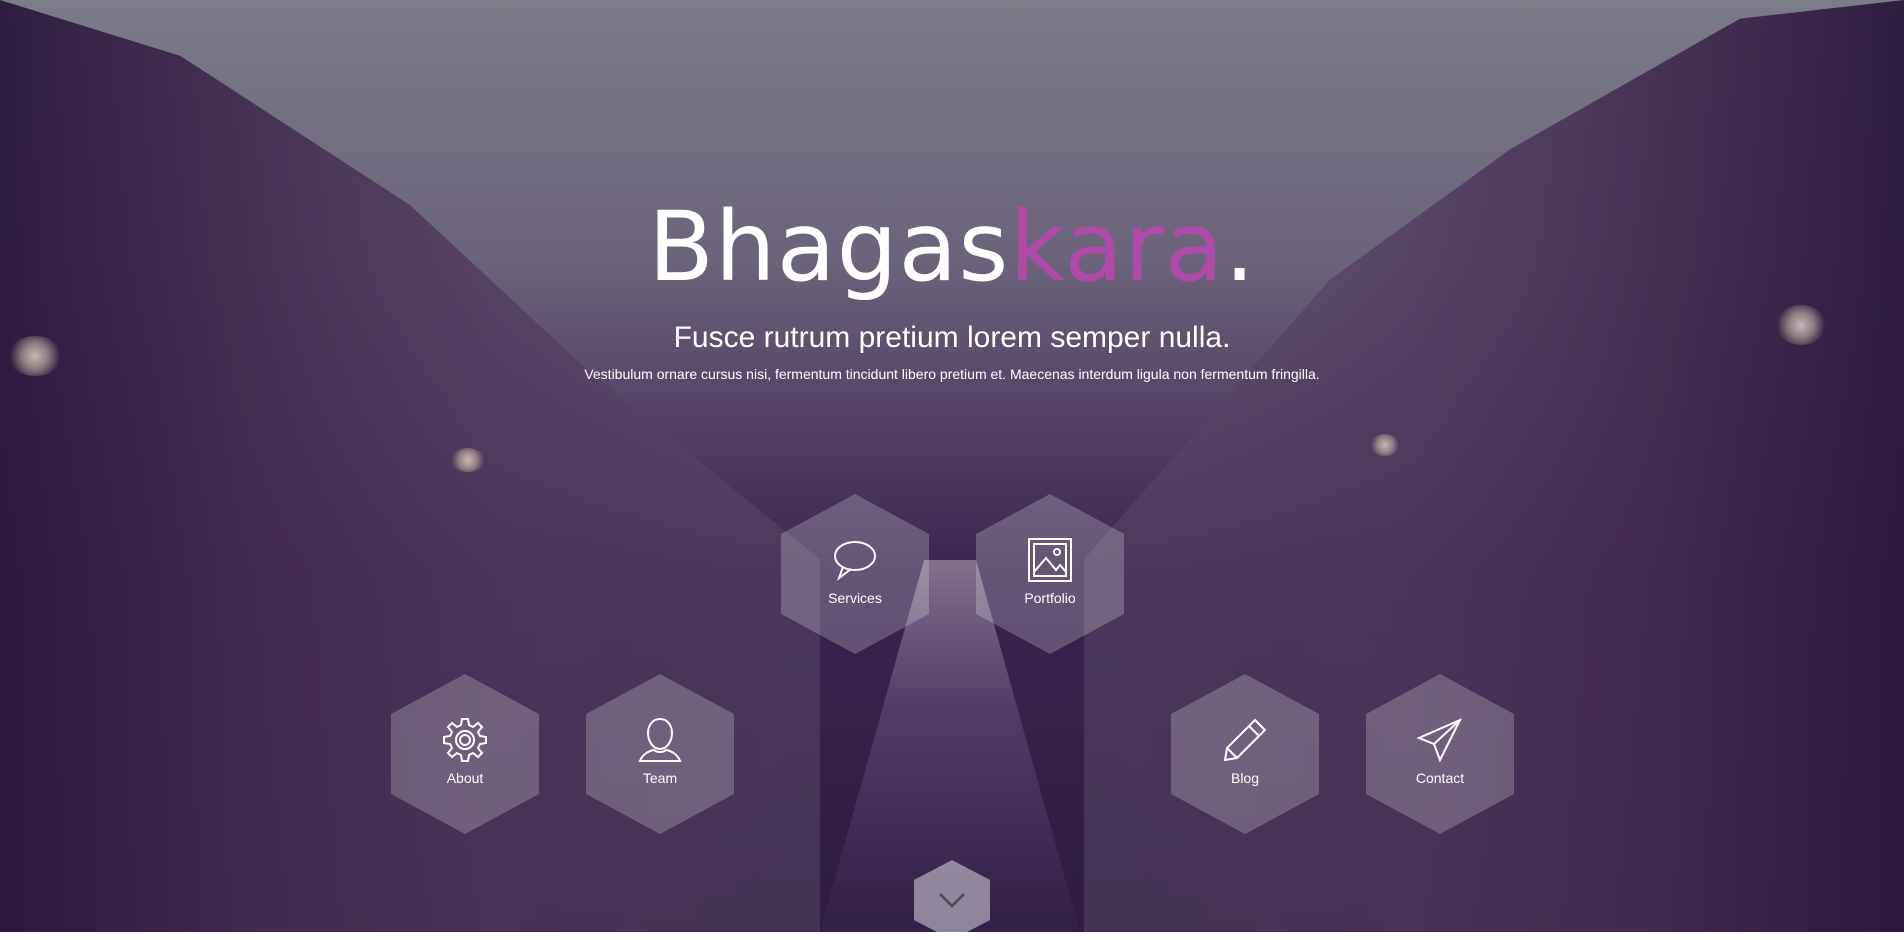 The width and height of the screenshot is (1904, 940). Describe the element at coordinates (660, 778) in the screenshot. I see `team-label: Team` at that location.